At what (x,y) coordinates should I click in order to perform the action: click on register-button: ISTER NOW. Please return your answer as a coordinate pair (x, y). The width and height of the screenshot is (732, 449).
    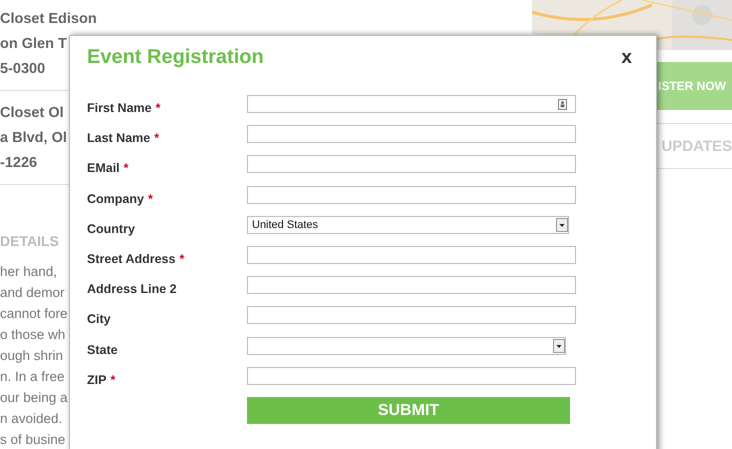
    Looking at the image, I should click on (694, 86).